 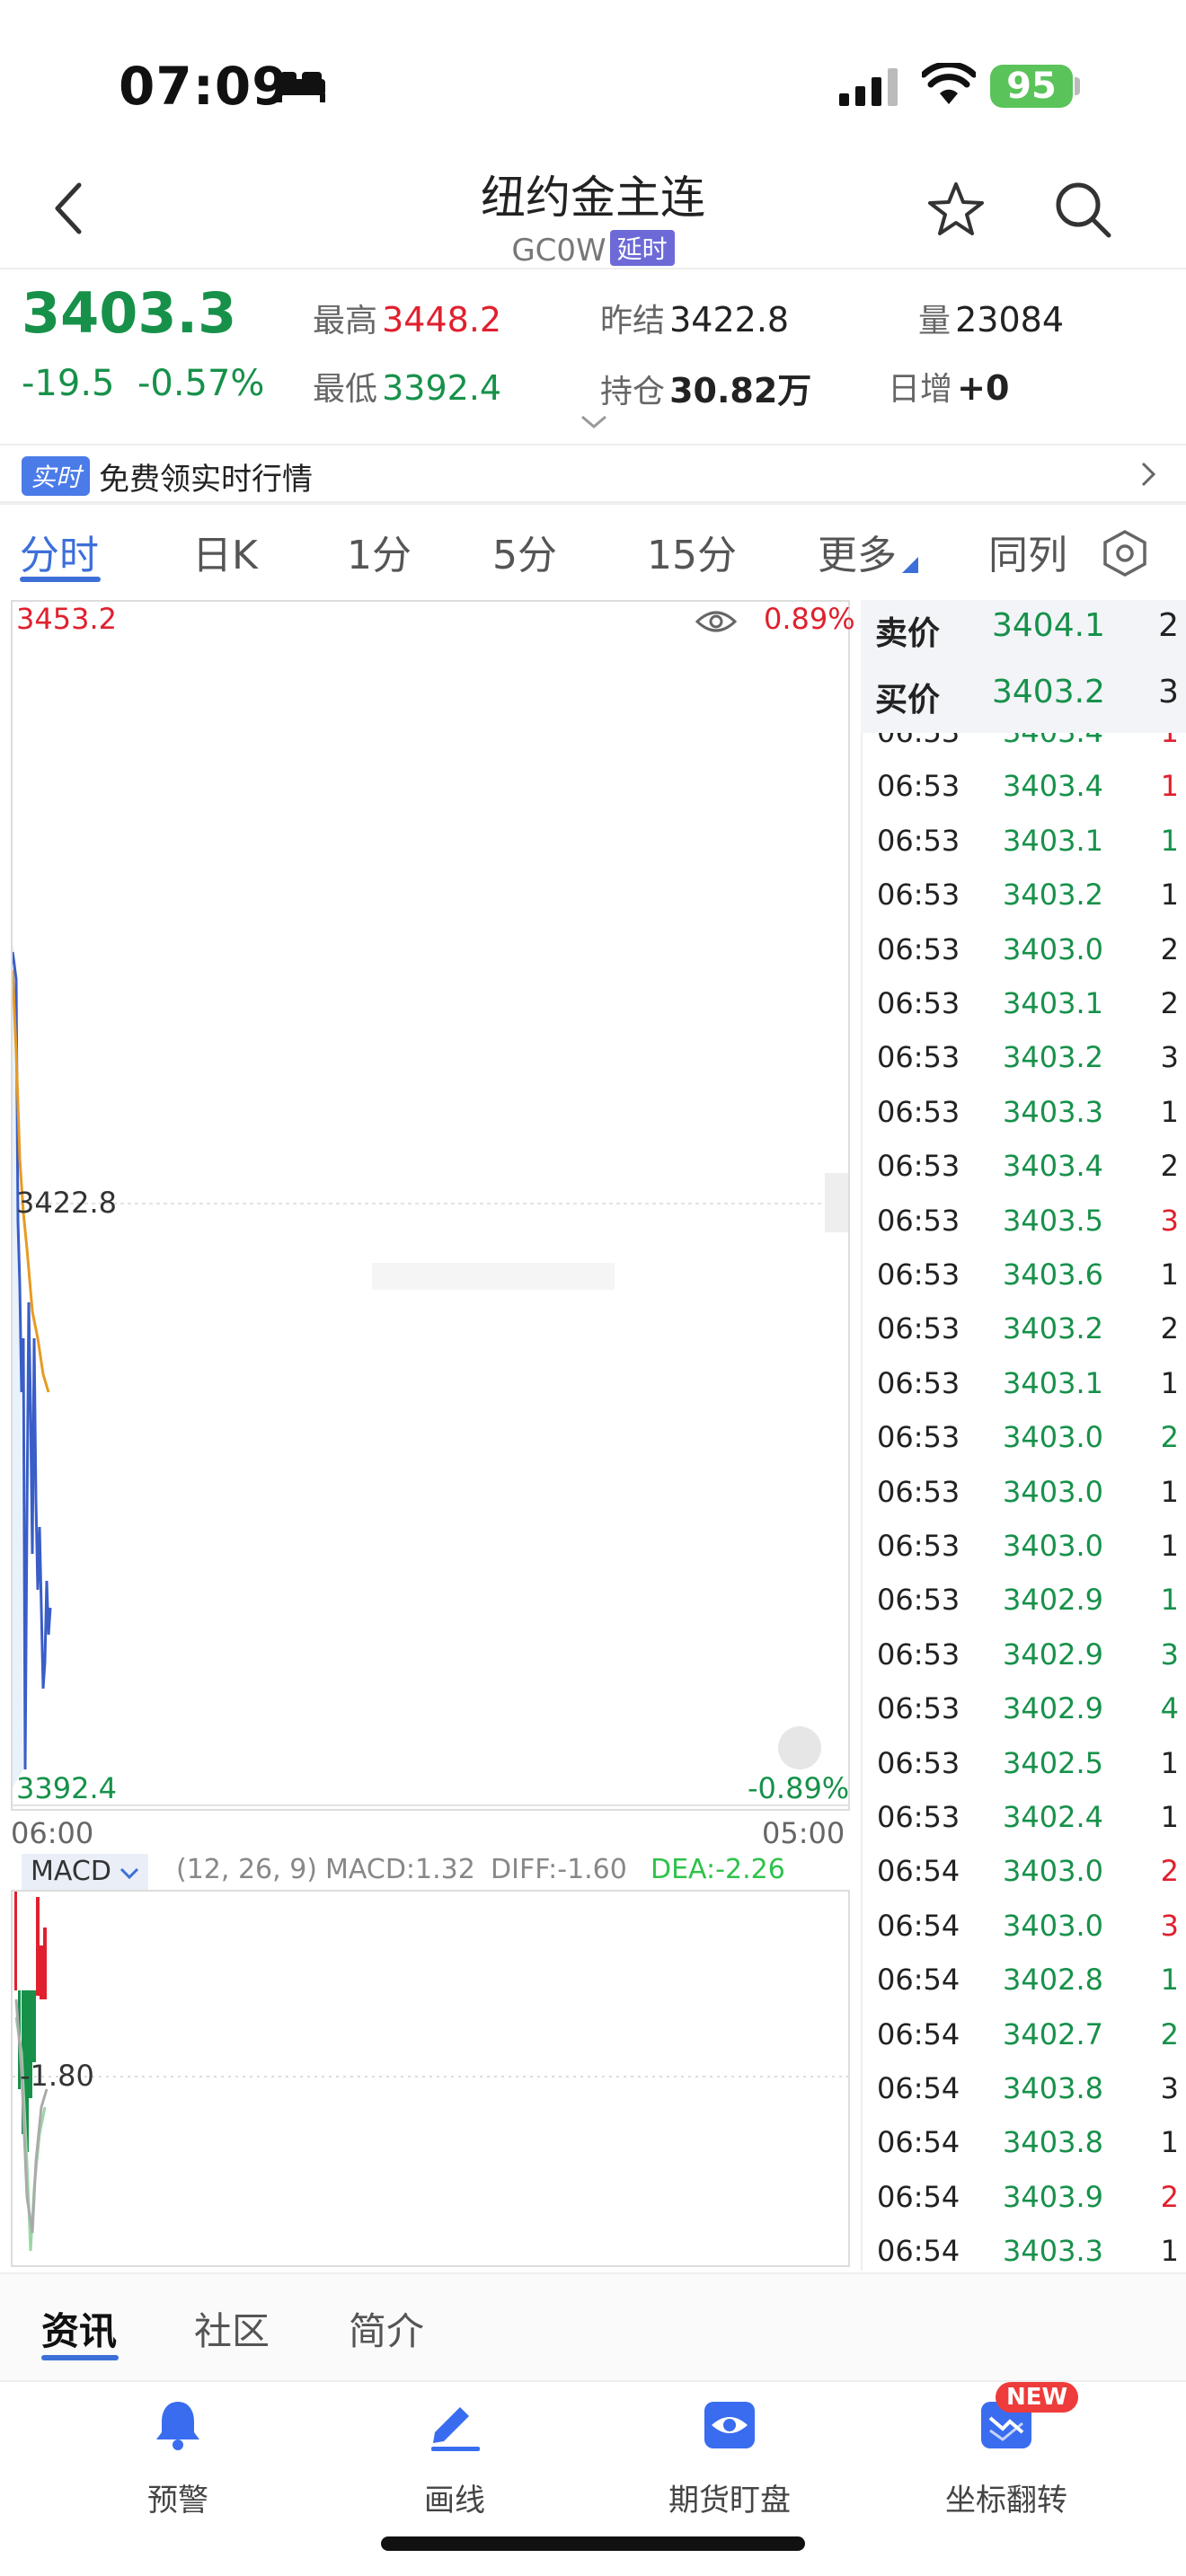 What do you see at coordinates (1048, 692) in the screenshot?
I see `bid-price: 3403.2` at bounding box center [1048, 692].